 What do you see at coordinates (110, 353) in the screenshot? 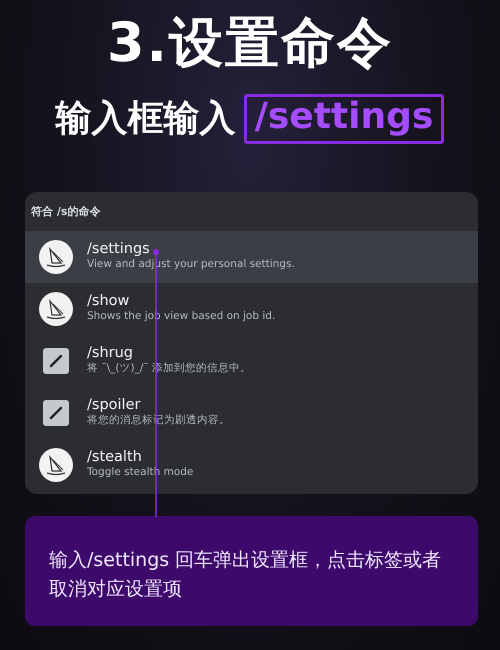
I see `command-name: /shrug` at bounding box center [110, 353].